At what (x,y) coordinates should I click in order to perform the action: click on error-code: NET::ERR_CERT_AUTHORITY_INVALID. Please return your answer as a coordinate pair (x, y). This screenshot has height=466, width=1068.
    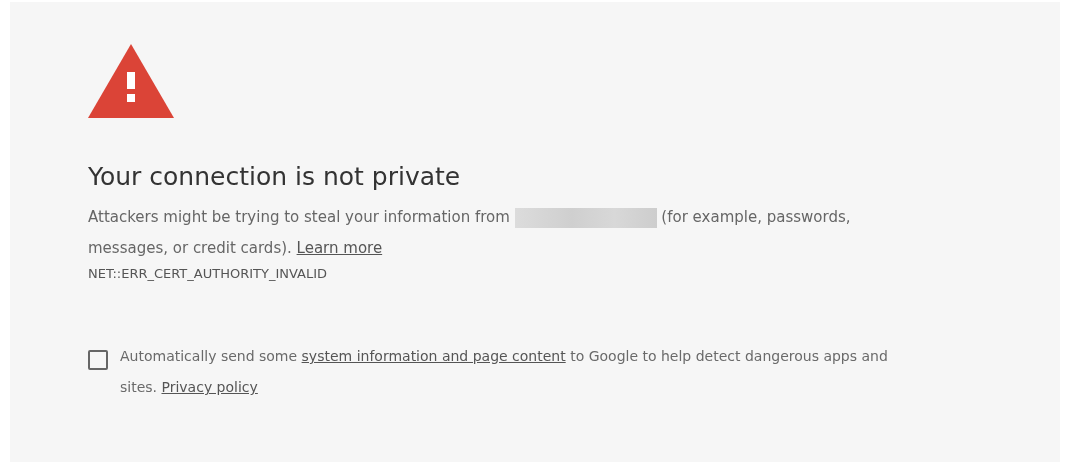
    Looking at the image, I should click on (208, 273).